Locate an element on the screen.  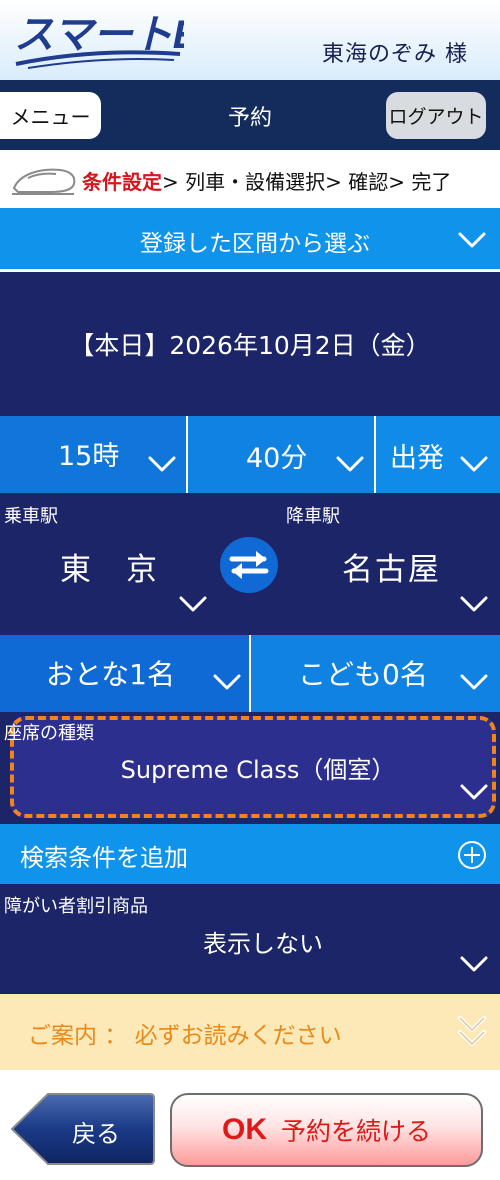
swap-stations-button is located at coordinates (249, 565).